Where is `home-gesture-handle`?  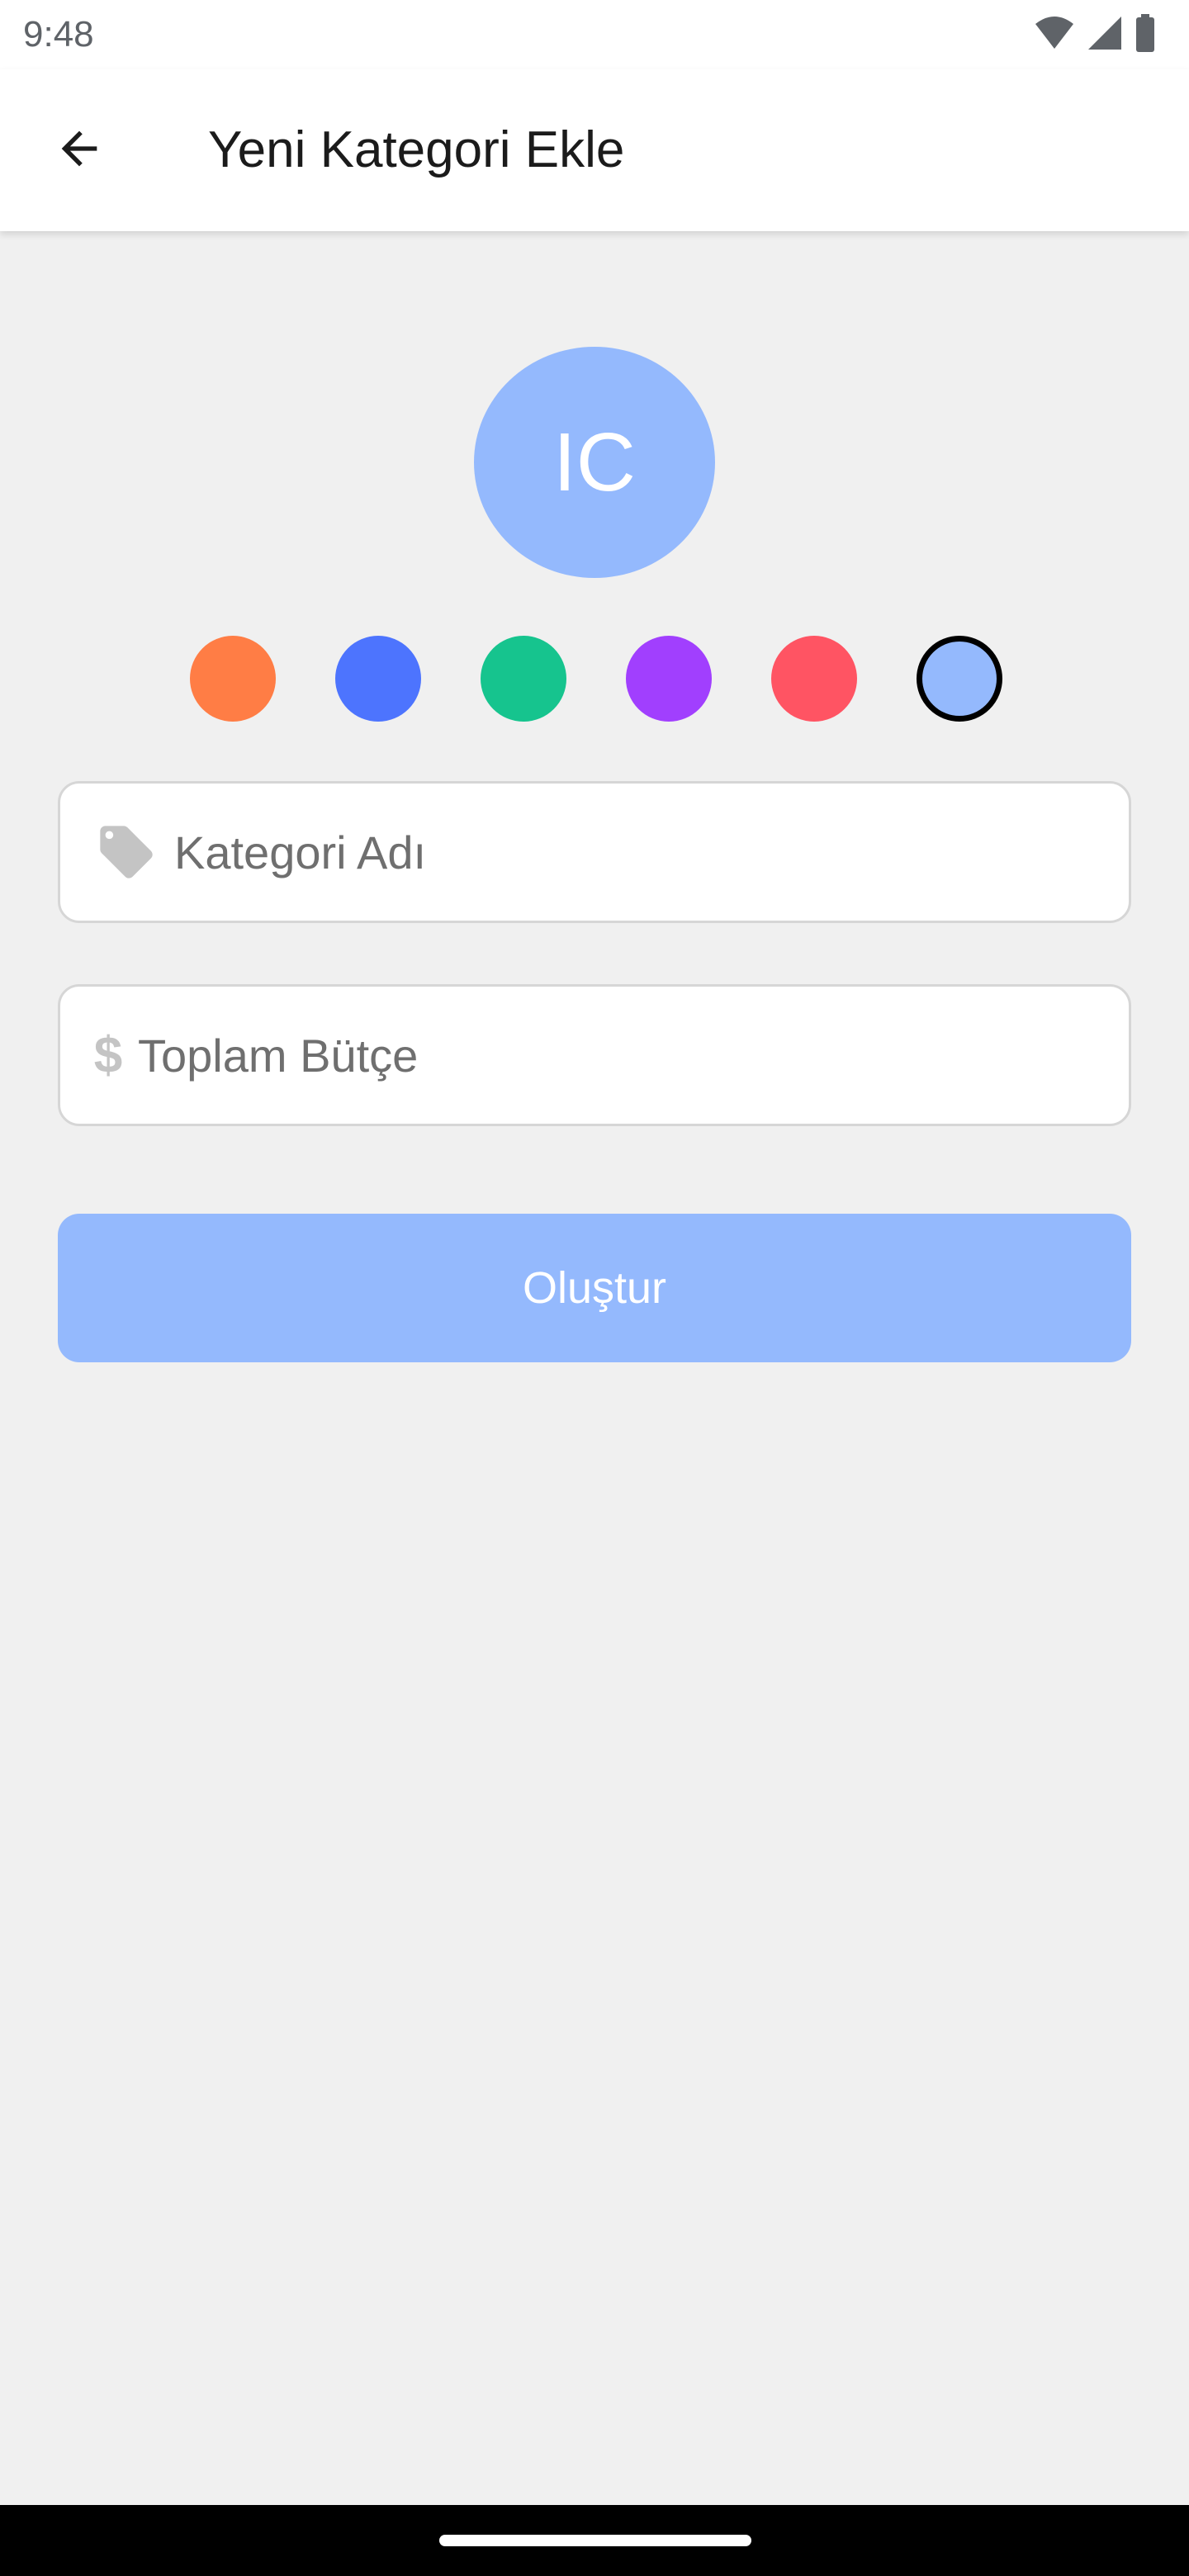
home-gesture-handle is located at coordinates (595, 2540).